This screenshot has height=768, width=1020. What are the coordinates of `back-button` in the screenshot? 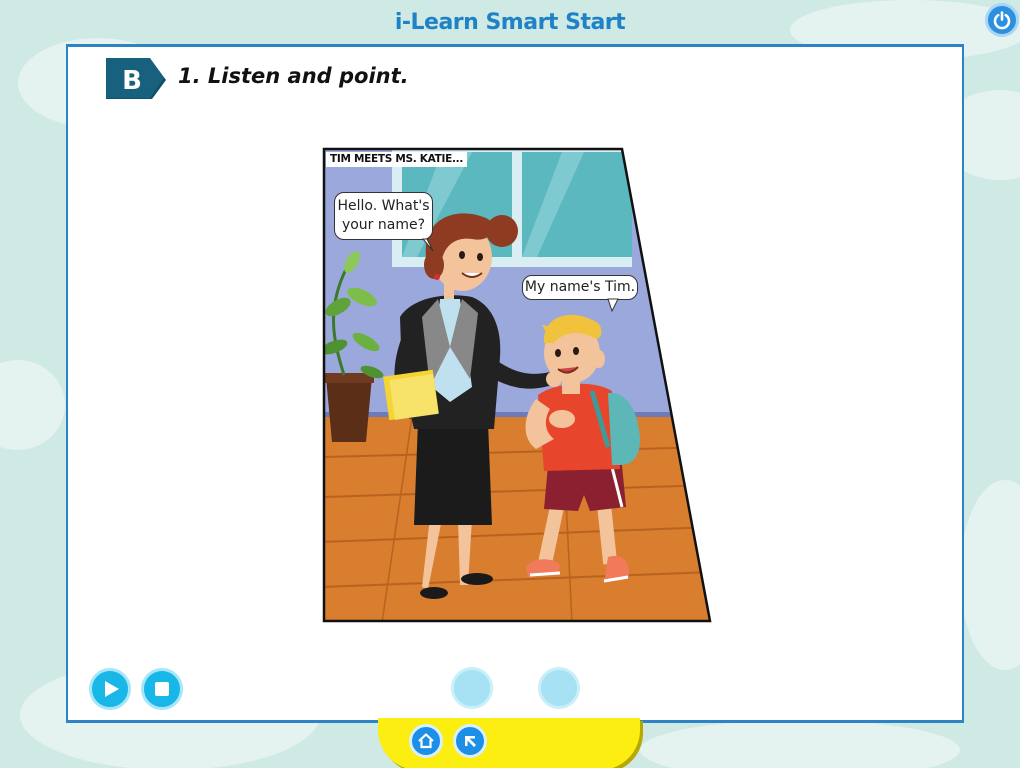 It's located at (470, 741).